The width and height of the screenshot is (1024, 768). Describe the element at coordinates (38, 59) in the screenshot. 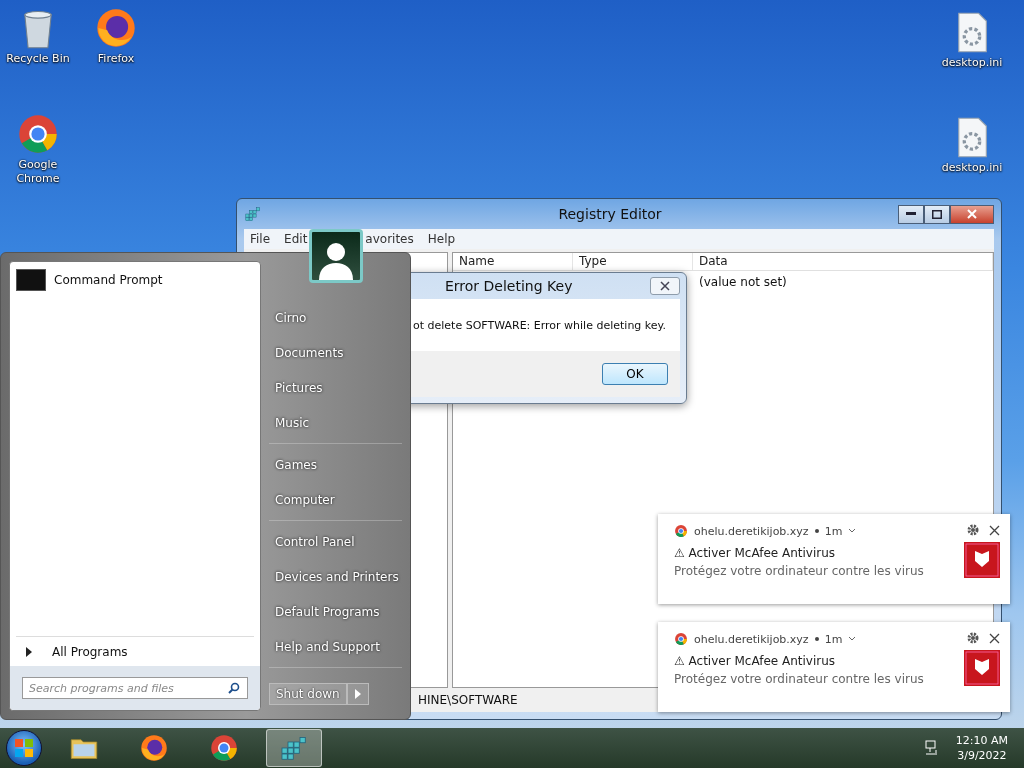

I see `desktop-icon-label: Recycle Bin` at that location.